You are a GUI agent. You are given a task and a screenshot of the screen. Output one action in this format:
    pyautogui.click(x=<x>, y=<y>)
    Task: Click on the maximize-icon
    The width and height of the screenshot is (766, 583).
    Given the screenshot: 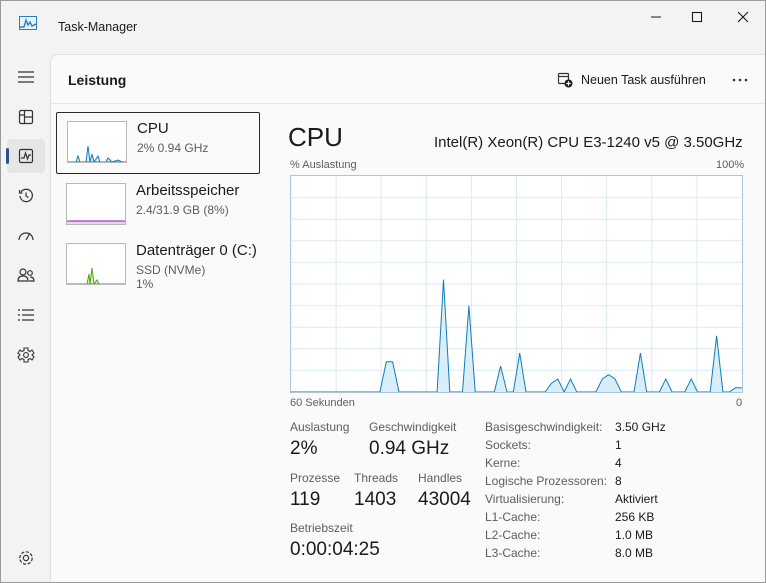 What is the action you would take?
    pyautogui.click(x=697, y=17)
    